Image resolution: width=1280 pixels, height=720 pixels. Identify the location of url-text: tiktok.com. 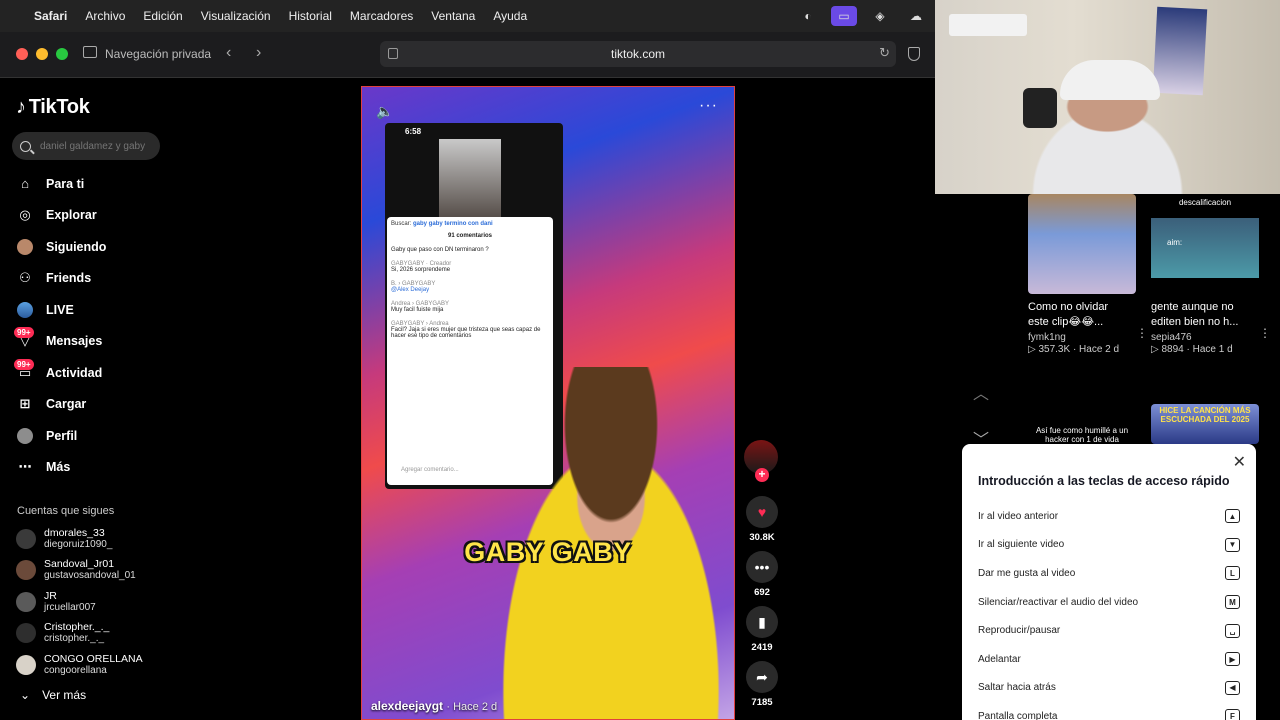
(638, 54).